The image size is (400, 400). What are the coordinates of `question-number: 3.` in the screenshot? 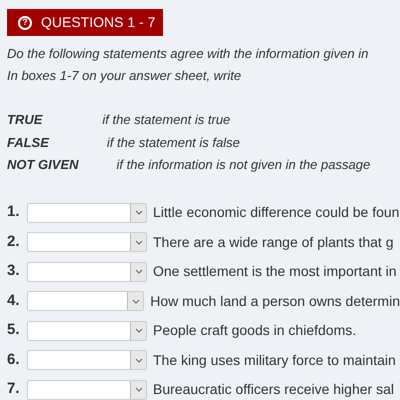 It's located at (14, 271).